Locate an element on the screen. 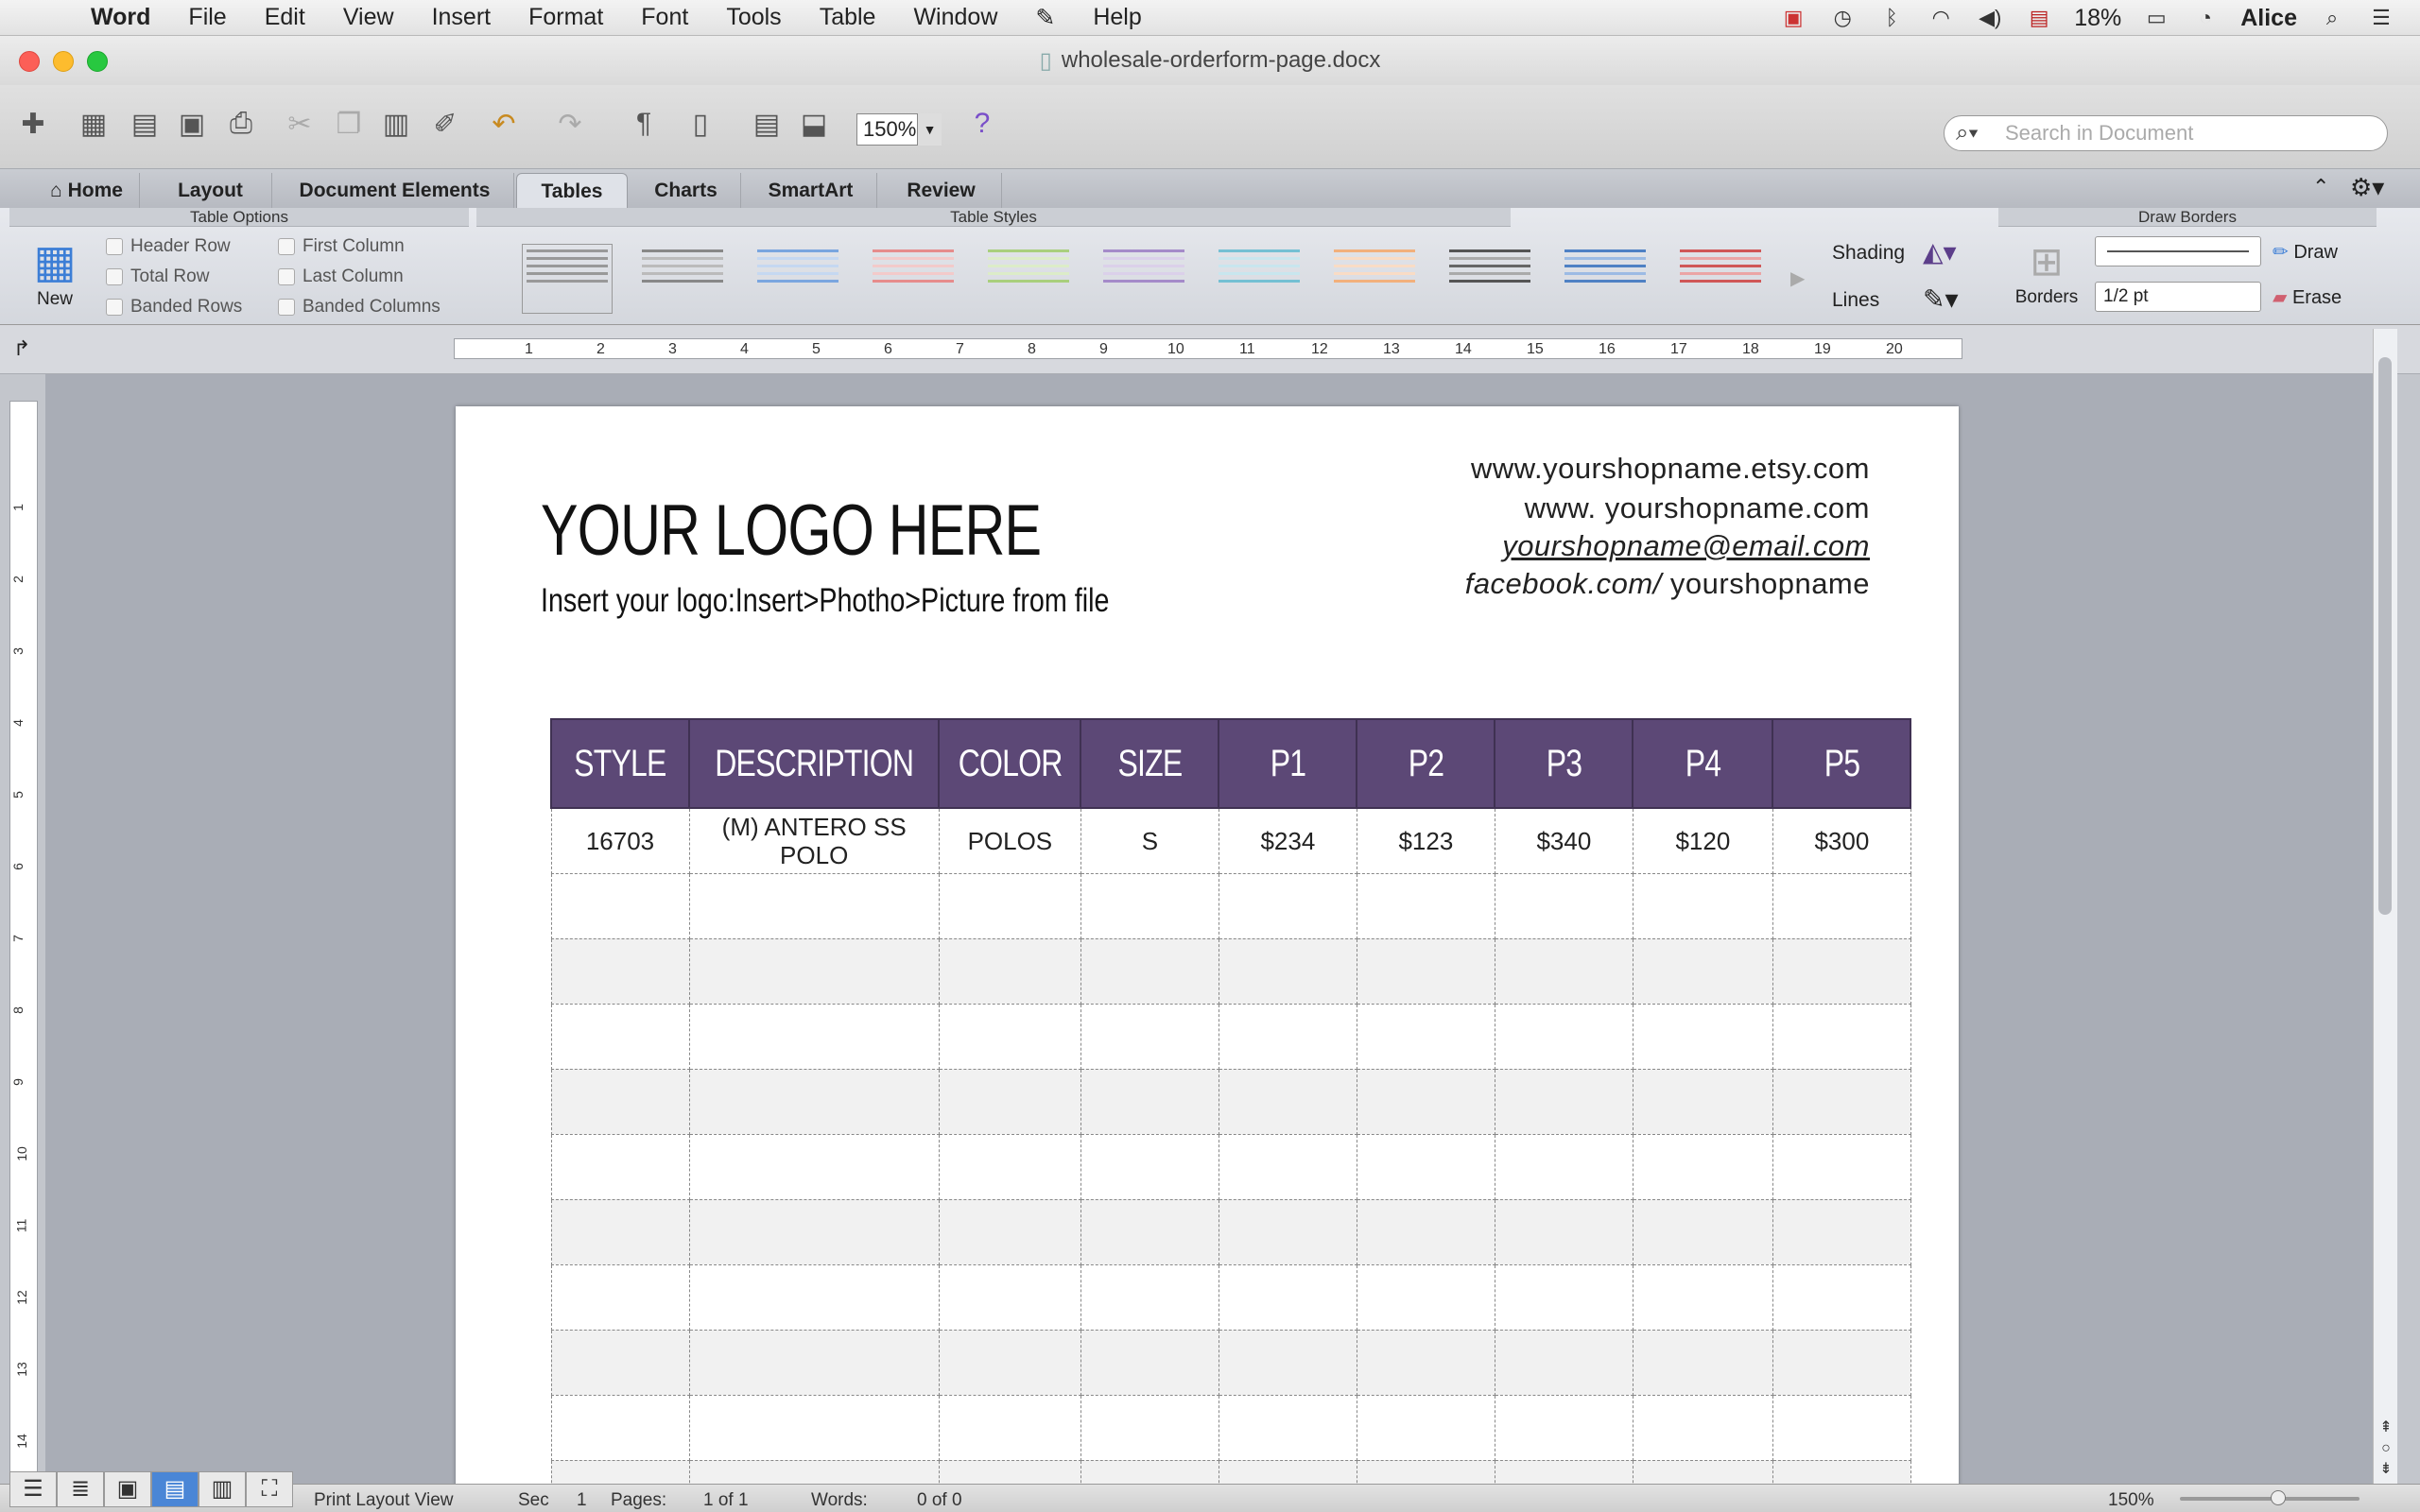 The image size is (2420, 1512). help-icon: ? is located at coordinates (982, 124).